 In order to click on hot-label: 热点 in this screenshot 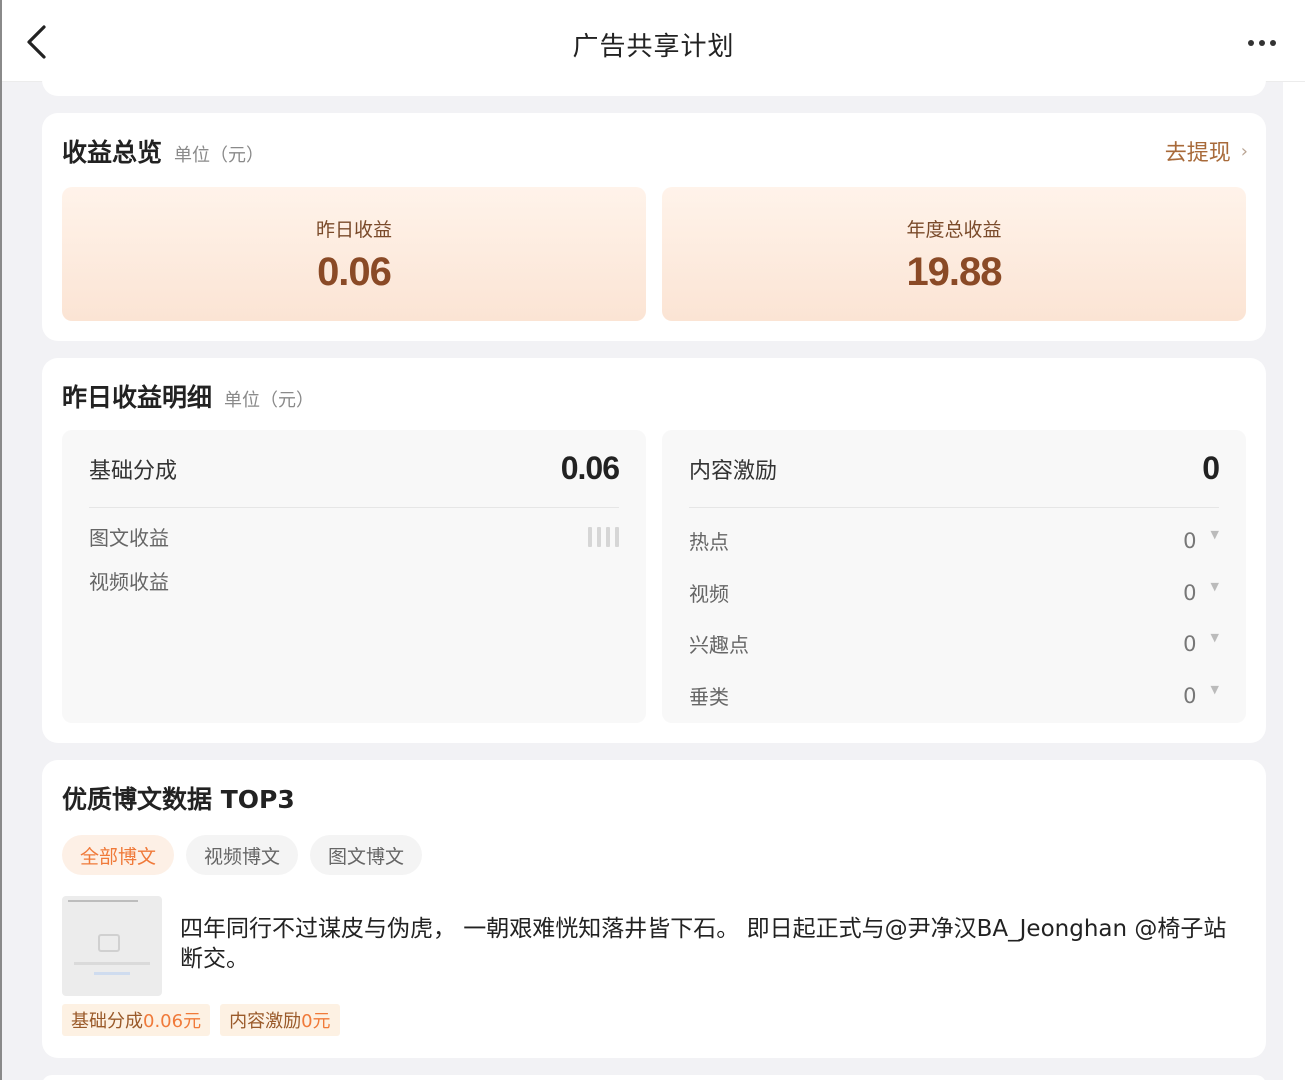, I will do `click(709, 542)`.